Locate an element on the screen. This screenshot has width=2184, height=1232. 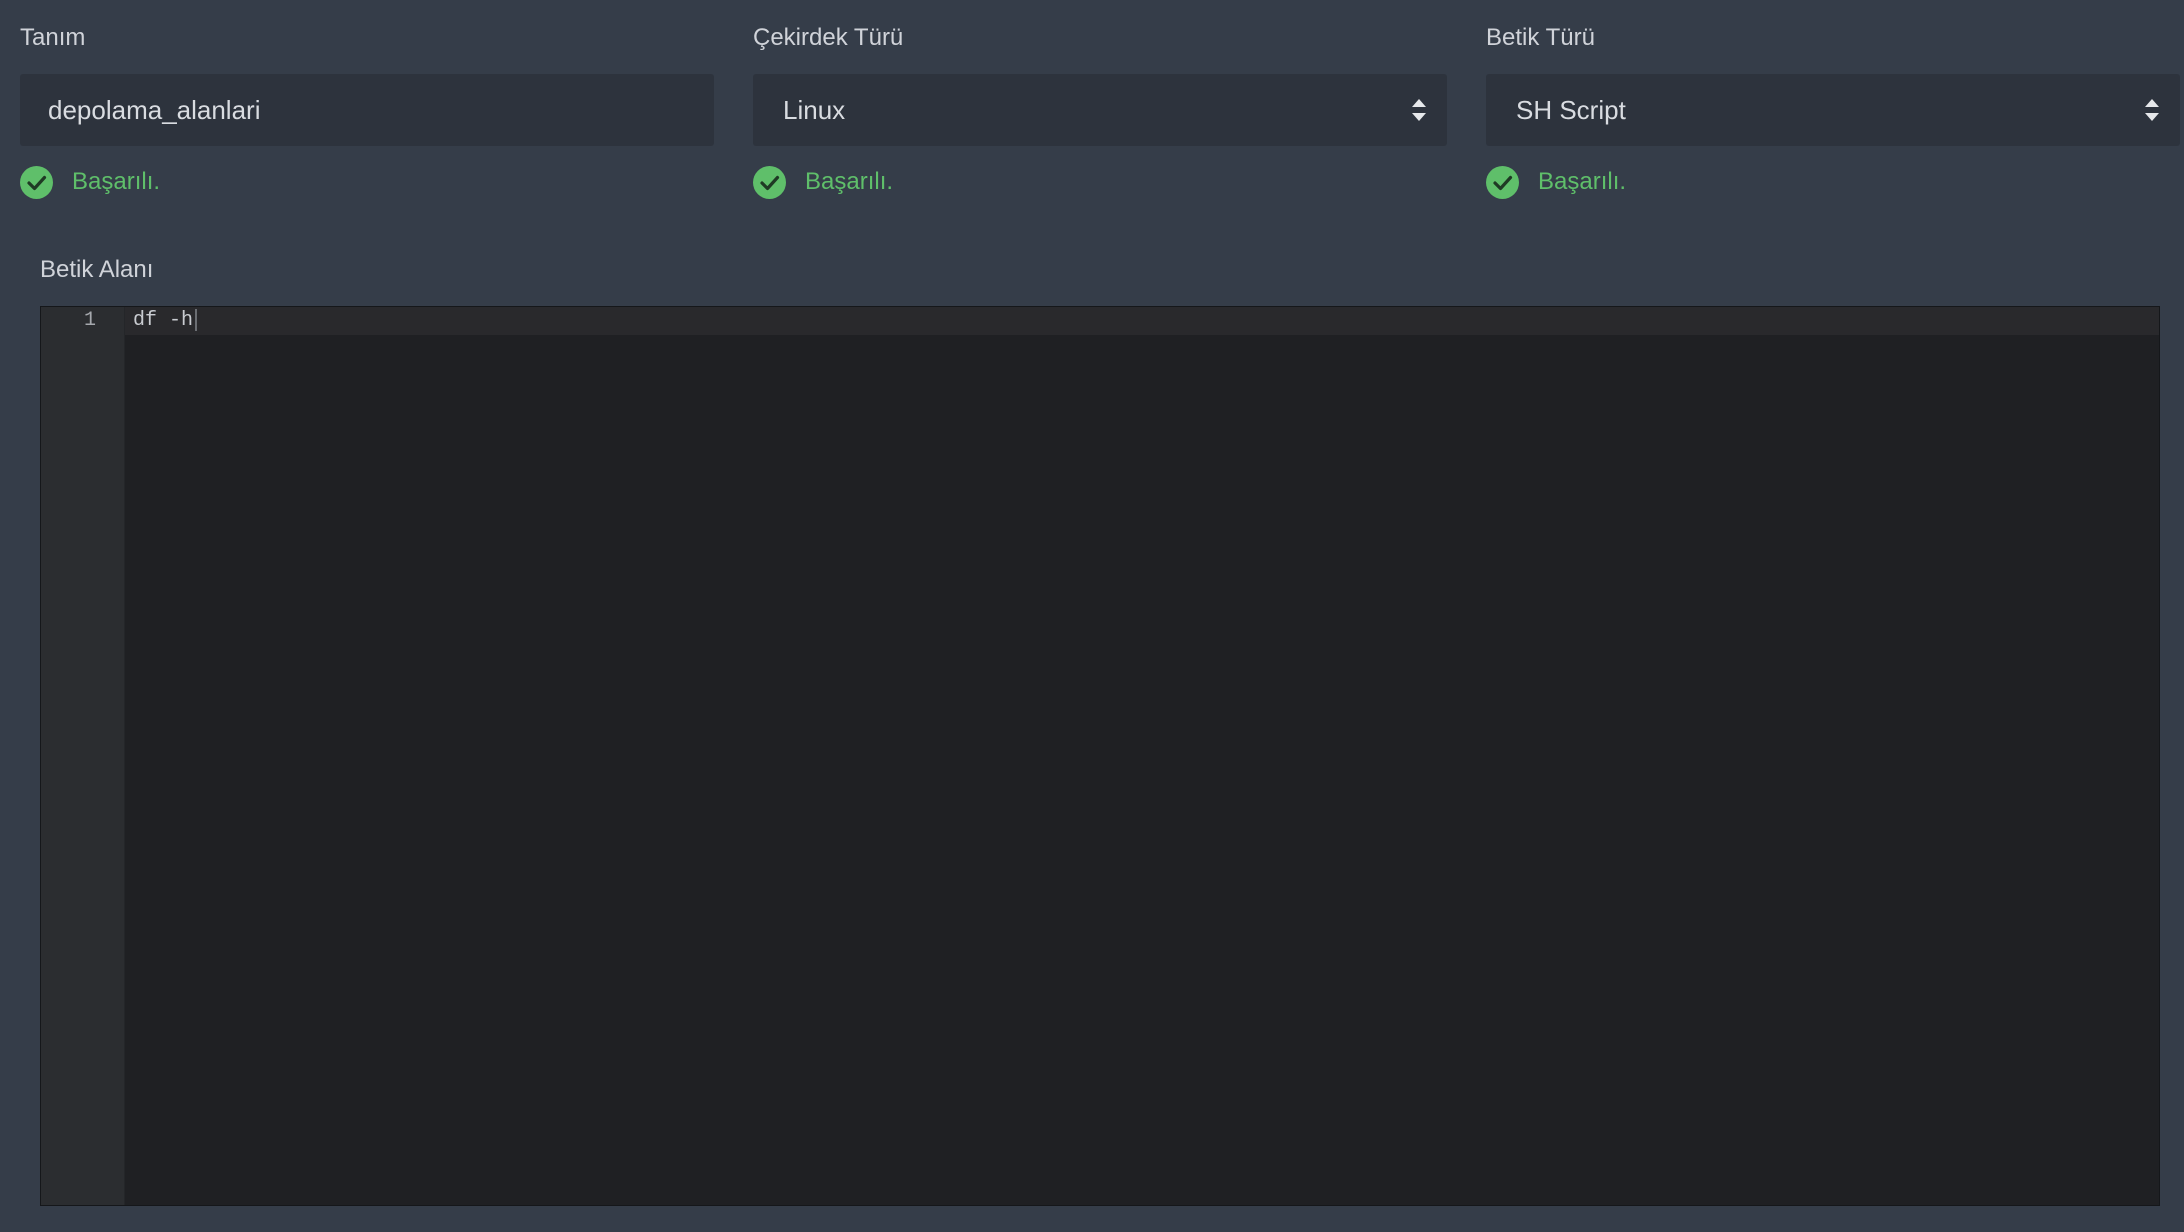
description-input-value: depolama_alanlari is located at coordinates (154, 110).